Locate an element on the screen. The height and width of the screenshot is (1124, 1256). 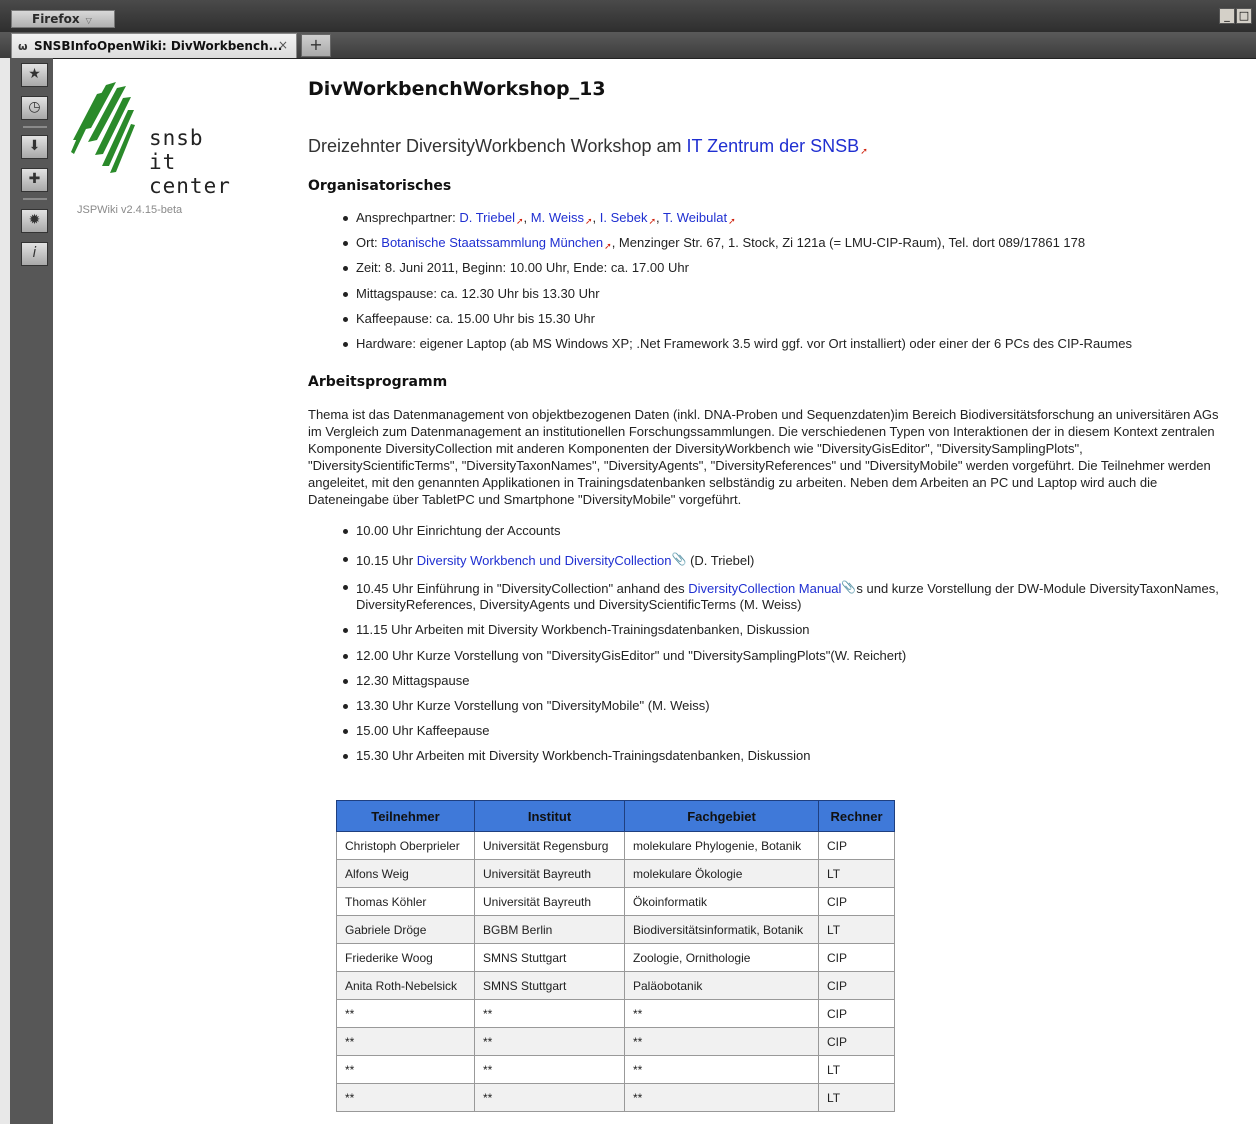
table-cell: Biodiversitätsinformatik, Botanik is located at coordinates (721, 929).